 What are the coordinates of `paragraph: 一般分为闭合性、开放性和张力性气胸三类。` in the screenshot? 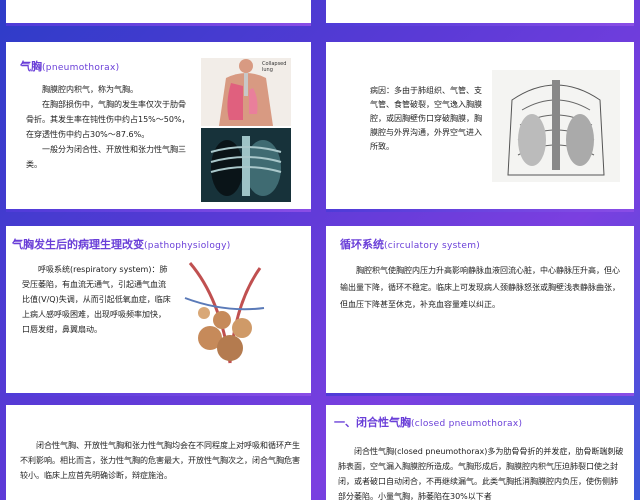 It's located at (106, 157).